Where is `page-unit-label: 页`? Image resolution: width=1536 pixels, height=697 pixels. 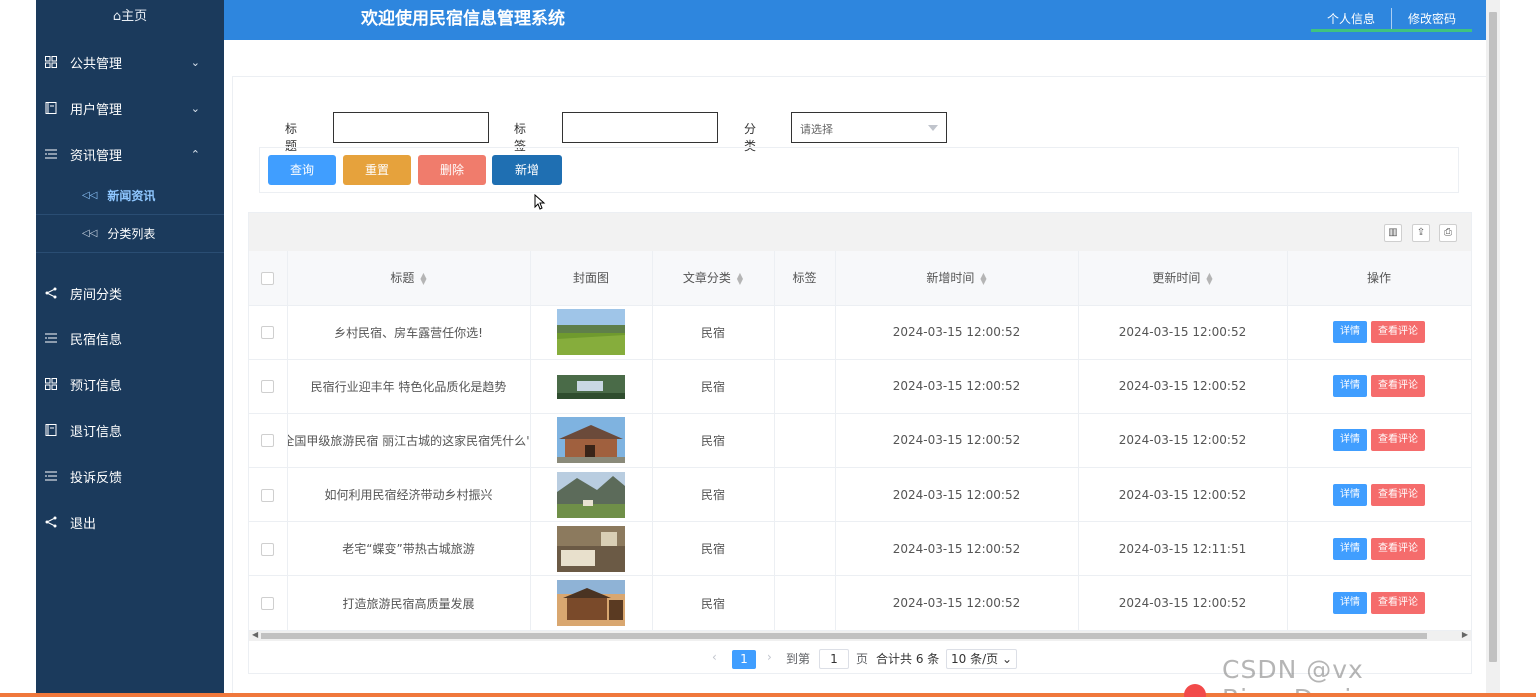
page-unit-label: 页 is located at coordinates (862, 659).